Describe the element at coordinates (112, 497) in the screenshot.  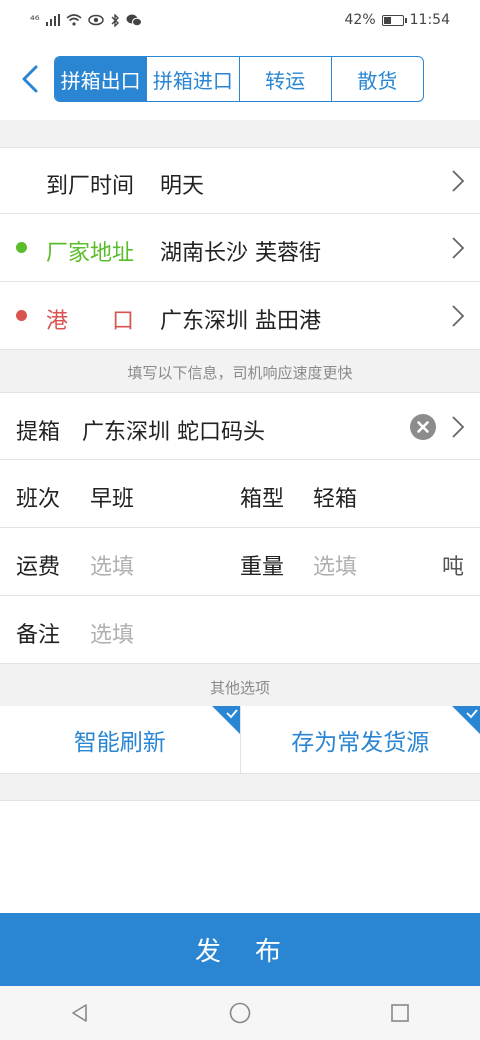
I see `shift-value: 早班` at that location.